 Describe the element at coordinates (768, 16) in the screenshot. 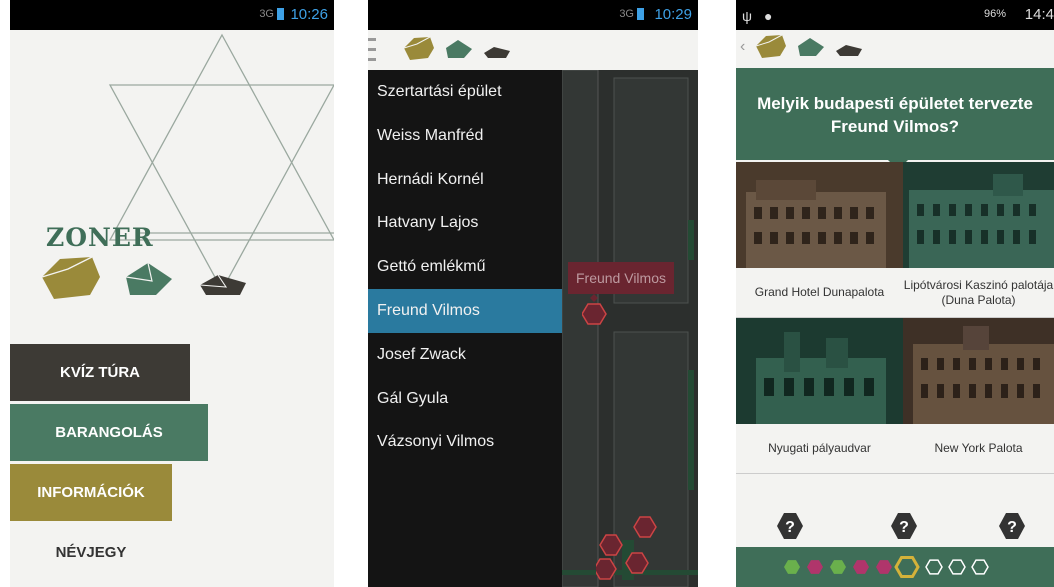

I see `notification-icon: ●` at that location.